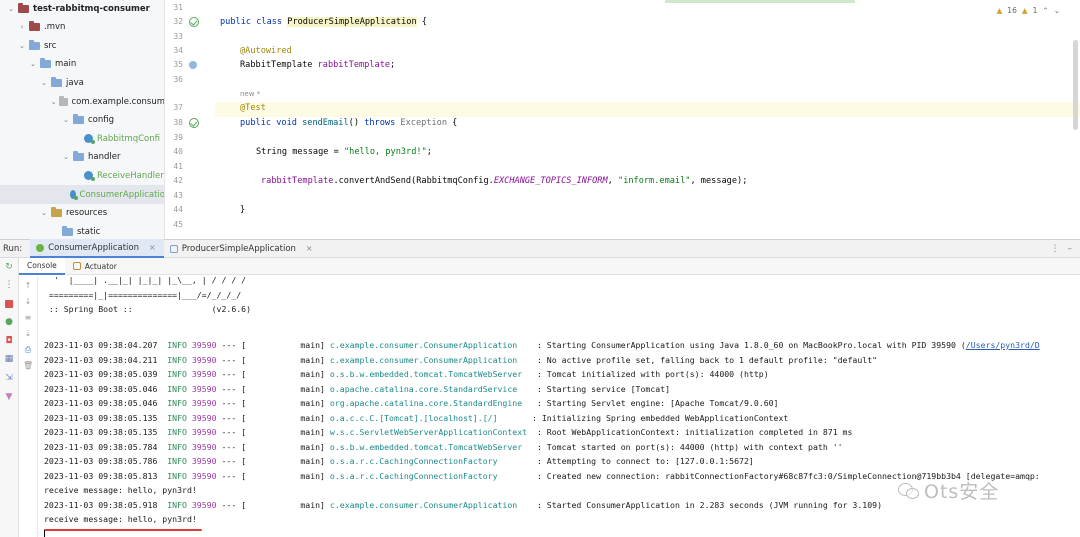 The image size is (1080, 537). I want to click on rerun-icon: ↻, so click(9, 267).